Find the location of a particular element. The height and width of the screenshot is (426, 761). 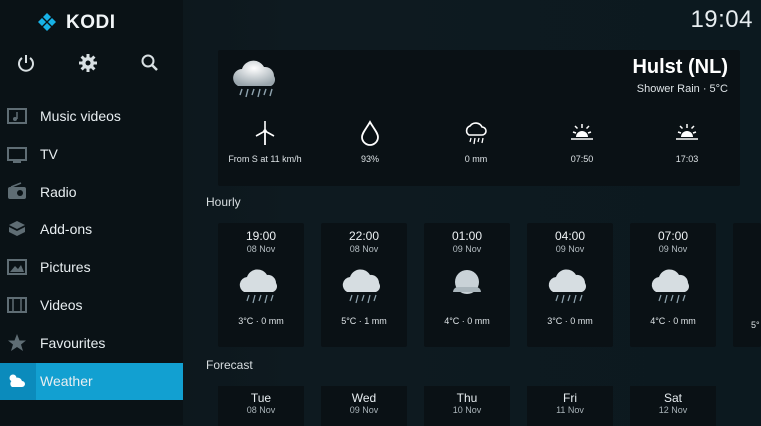

sidebar-item-label: Add-ons is located at coordinates (66, 229).